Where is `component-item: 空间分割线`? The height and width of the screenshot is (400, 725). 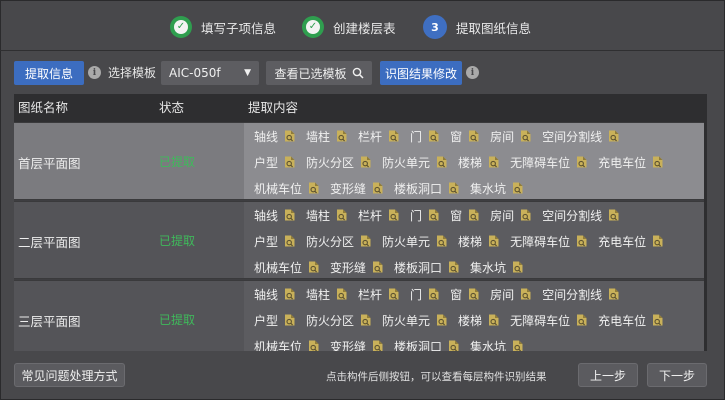 component-item: 空间分割线 is located at coordinates (580, 215).